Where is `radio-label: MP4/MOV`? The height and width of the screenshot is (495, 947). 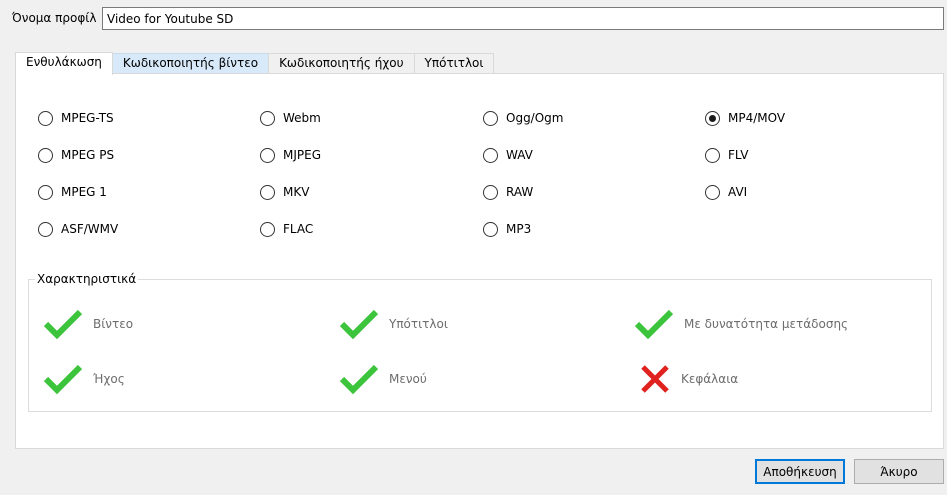
radio-label: MP4/MOV is located at coordinates (757, 118).